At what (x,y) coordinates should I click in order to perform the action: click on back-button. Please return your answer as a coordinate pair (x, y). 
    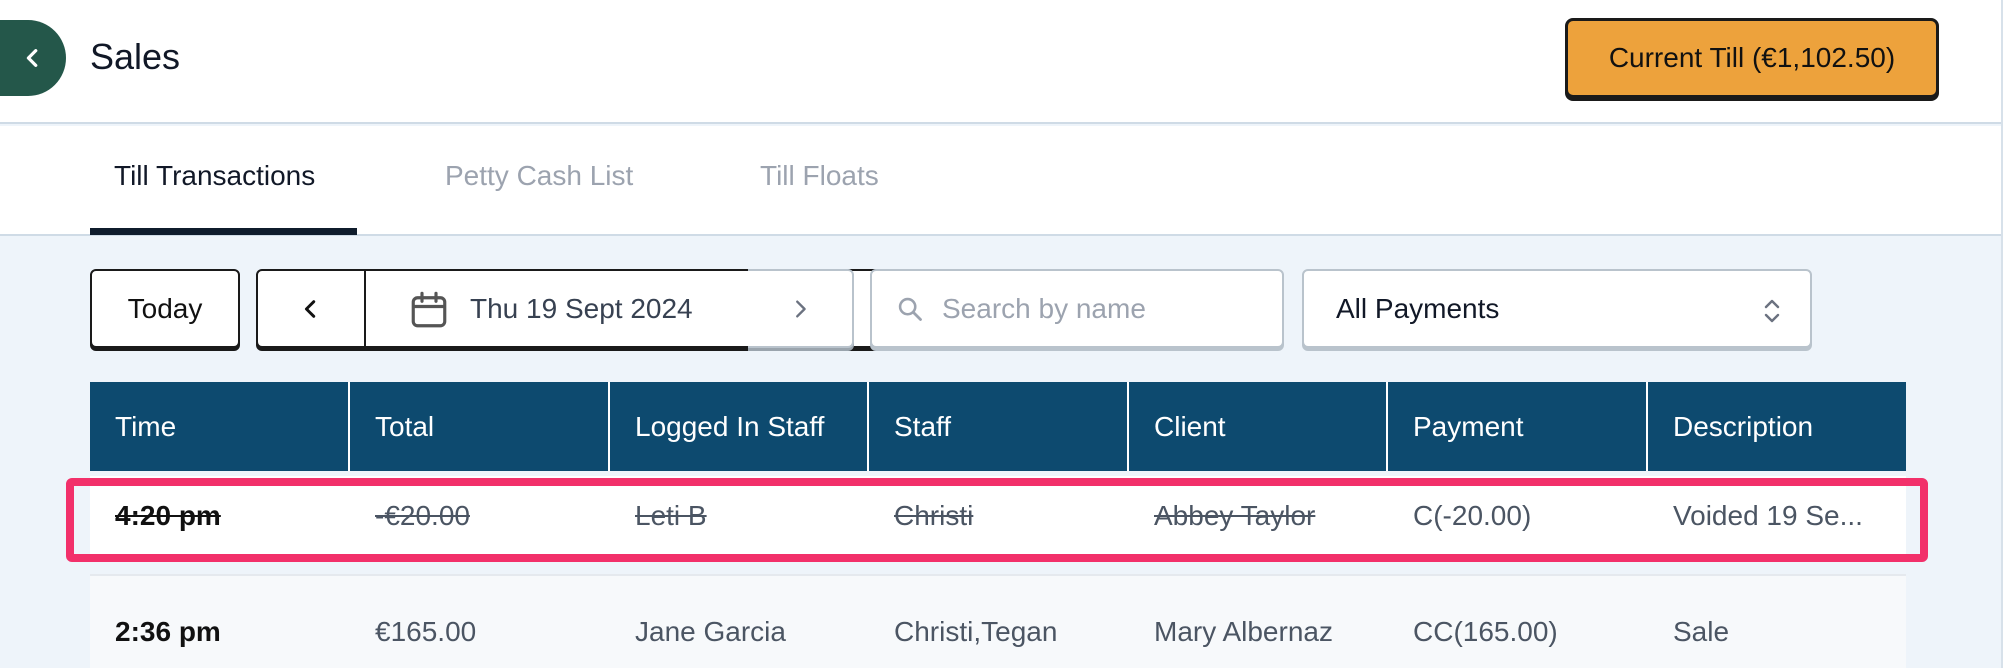
    Looking at the image, I should click on (33, 58).